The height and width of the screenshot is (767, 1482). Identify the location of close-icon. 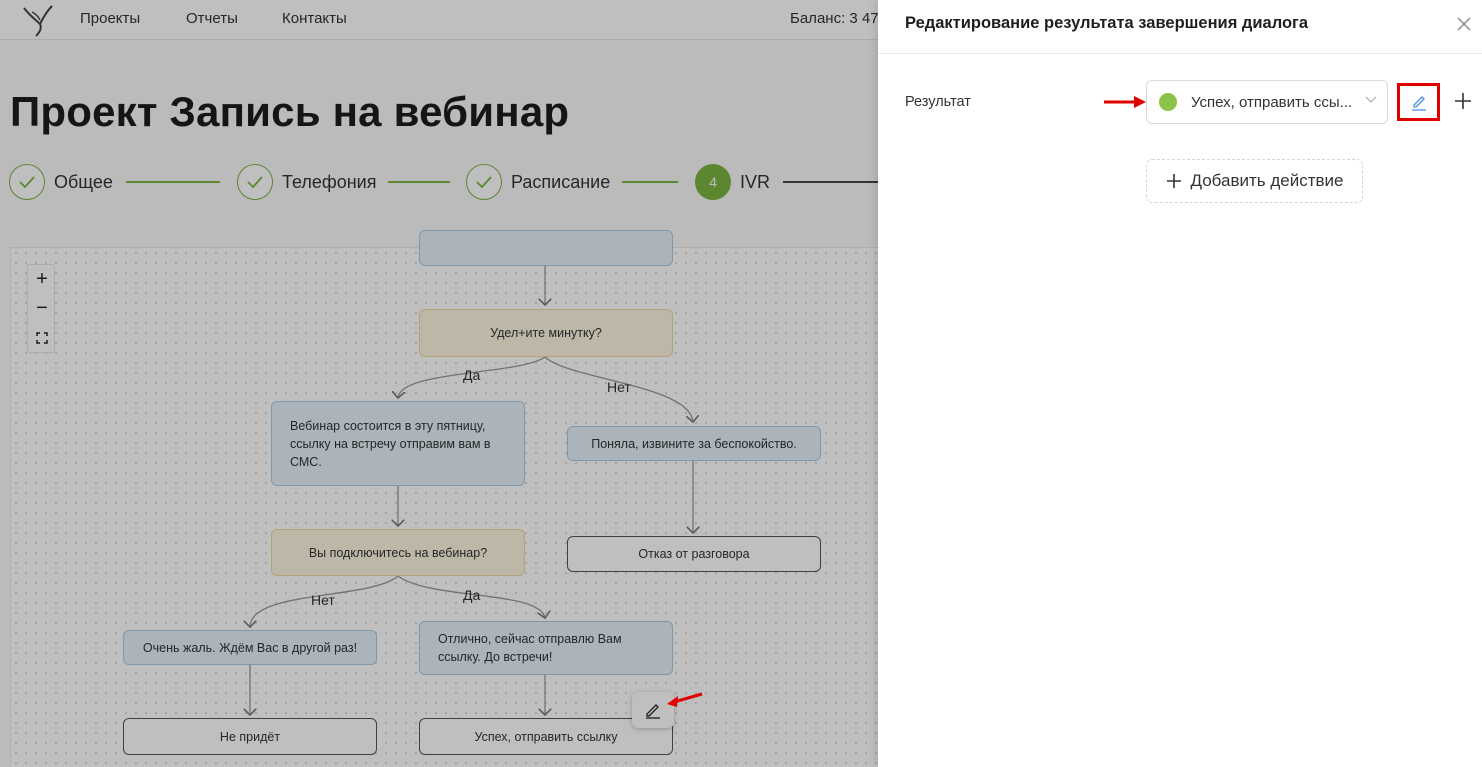
(1464, 24).